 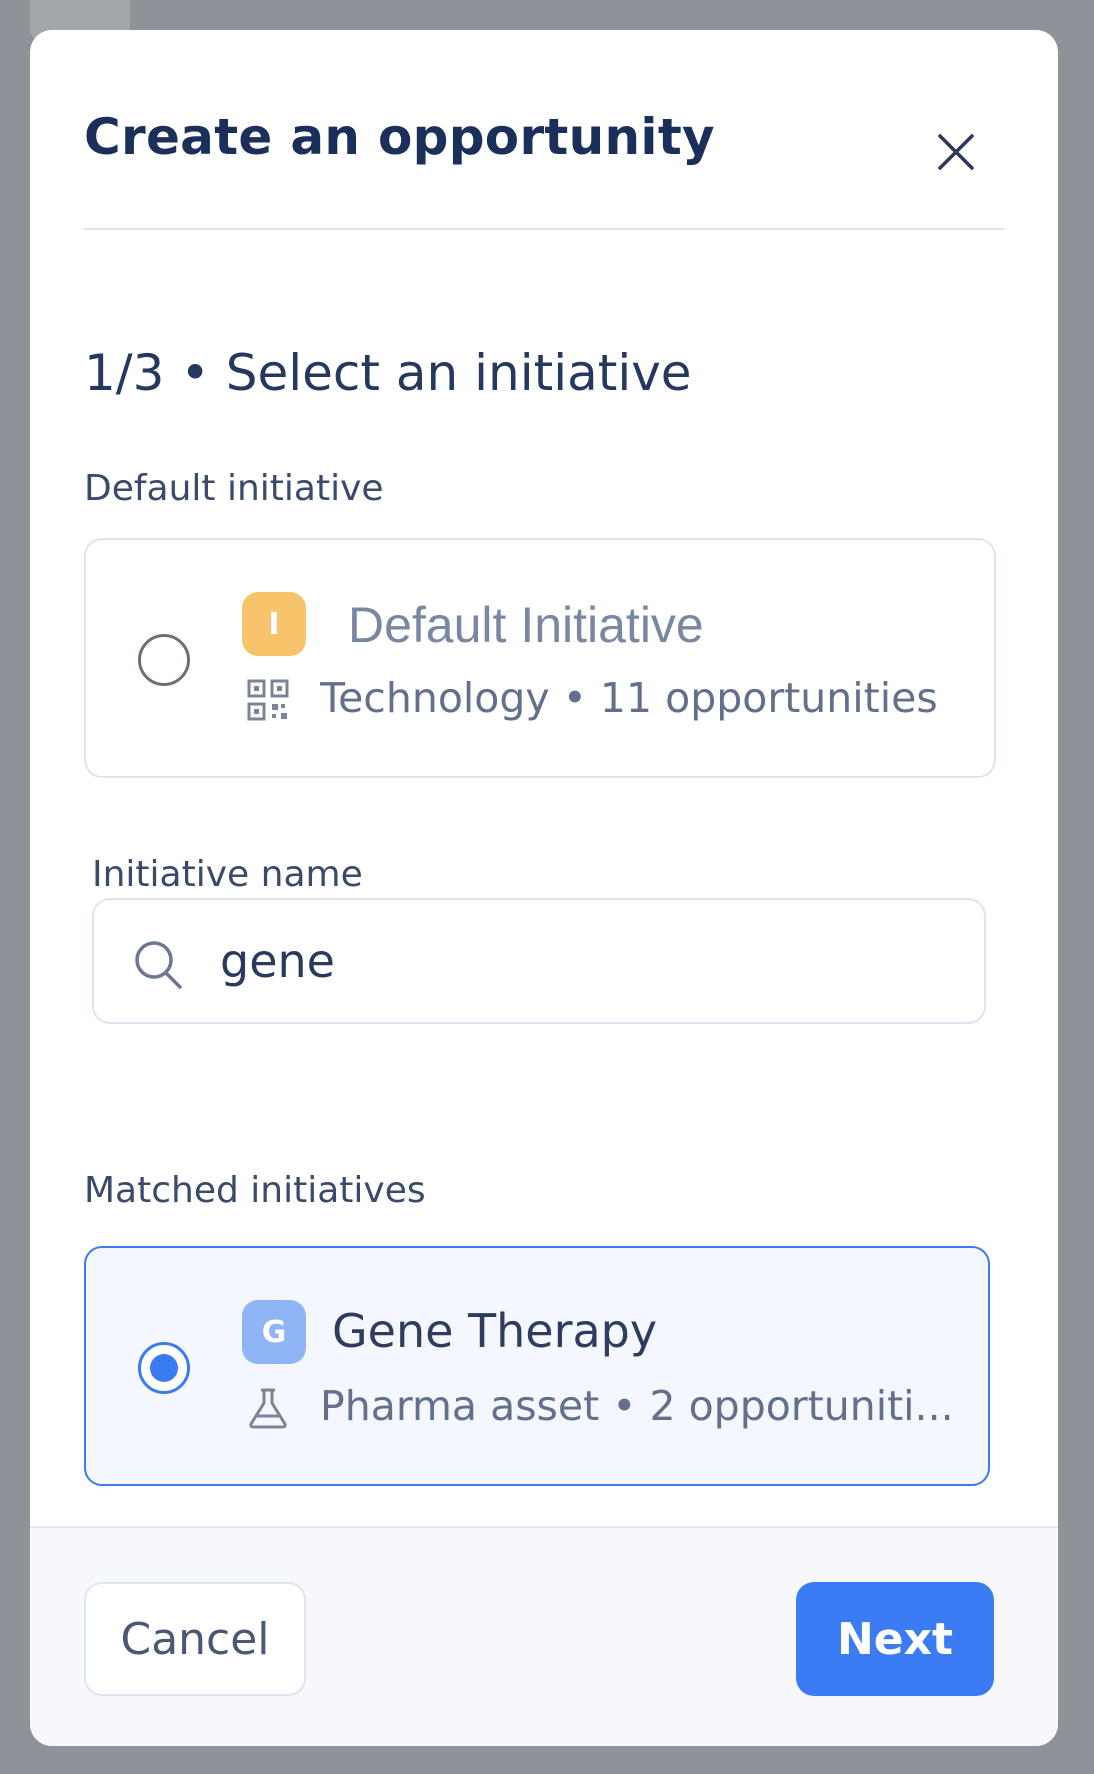 I want to click on default-initiative-name: Default Initiative, so click(x=526, y=625).